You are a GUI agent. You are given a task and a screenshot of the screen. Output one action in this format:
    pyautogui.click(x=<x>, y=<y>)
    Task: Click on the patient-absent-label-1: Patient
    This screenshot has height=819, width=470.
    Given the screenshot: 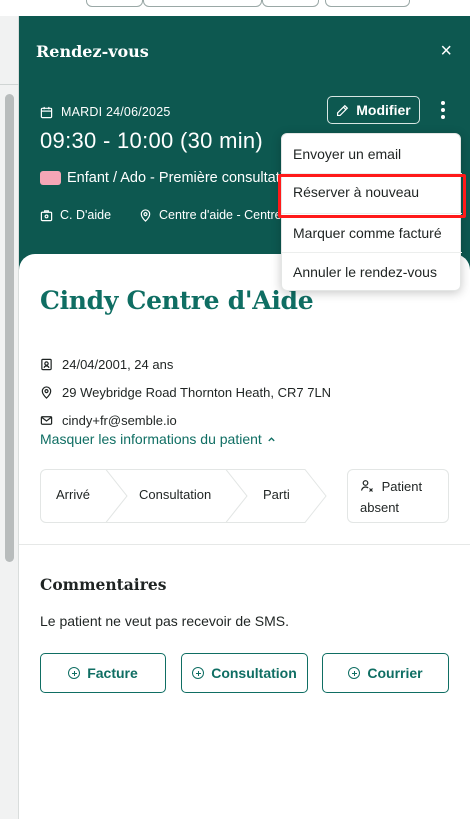 What is the action you would take?
    pyautogui.click(x=402, y=486)
    